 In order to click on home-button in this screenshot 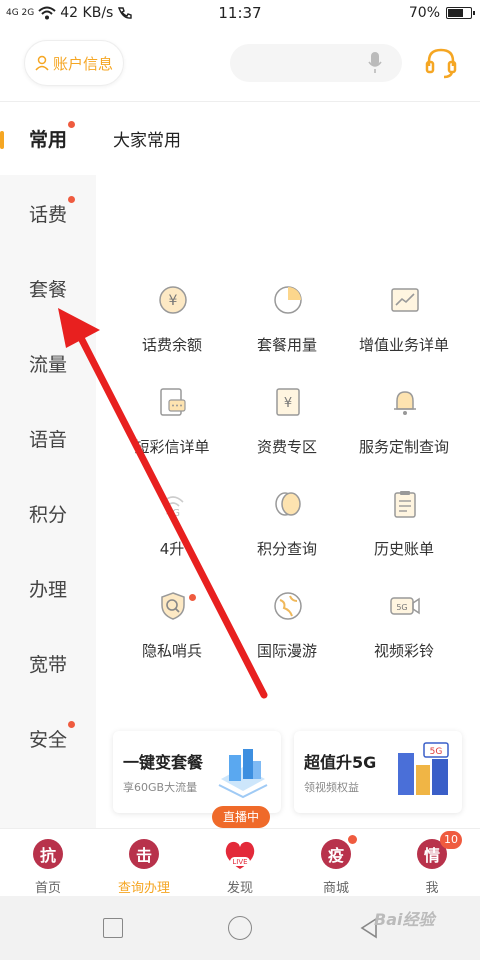, I will do `click(240, 928)`.